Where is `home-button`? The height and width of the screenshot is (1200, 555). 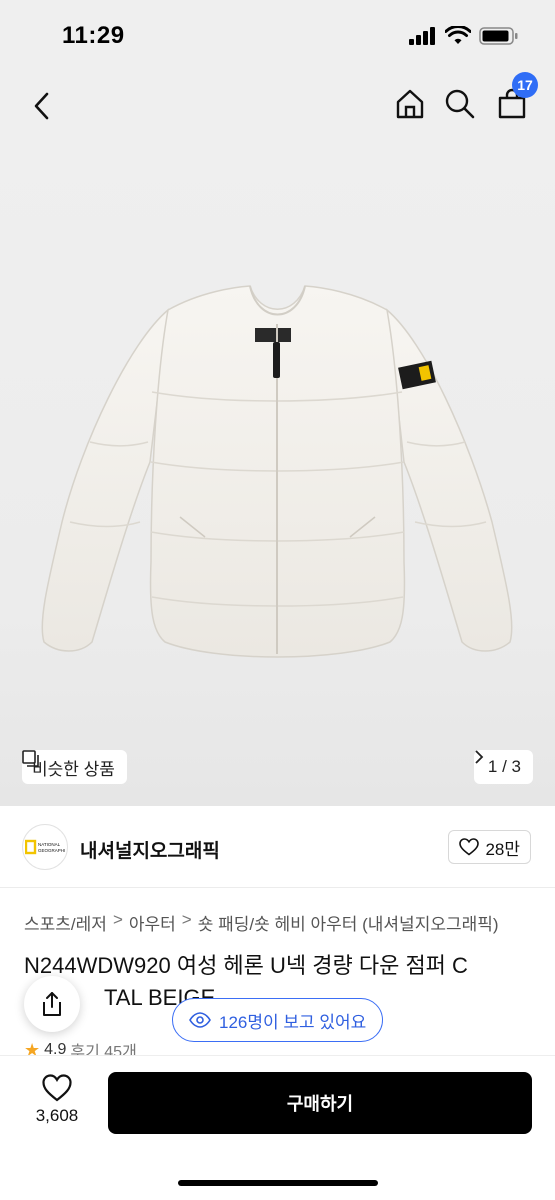
home-button is located at coordinates (410, 104).